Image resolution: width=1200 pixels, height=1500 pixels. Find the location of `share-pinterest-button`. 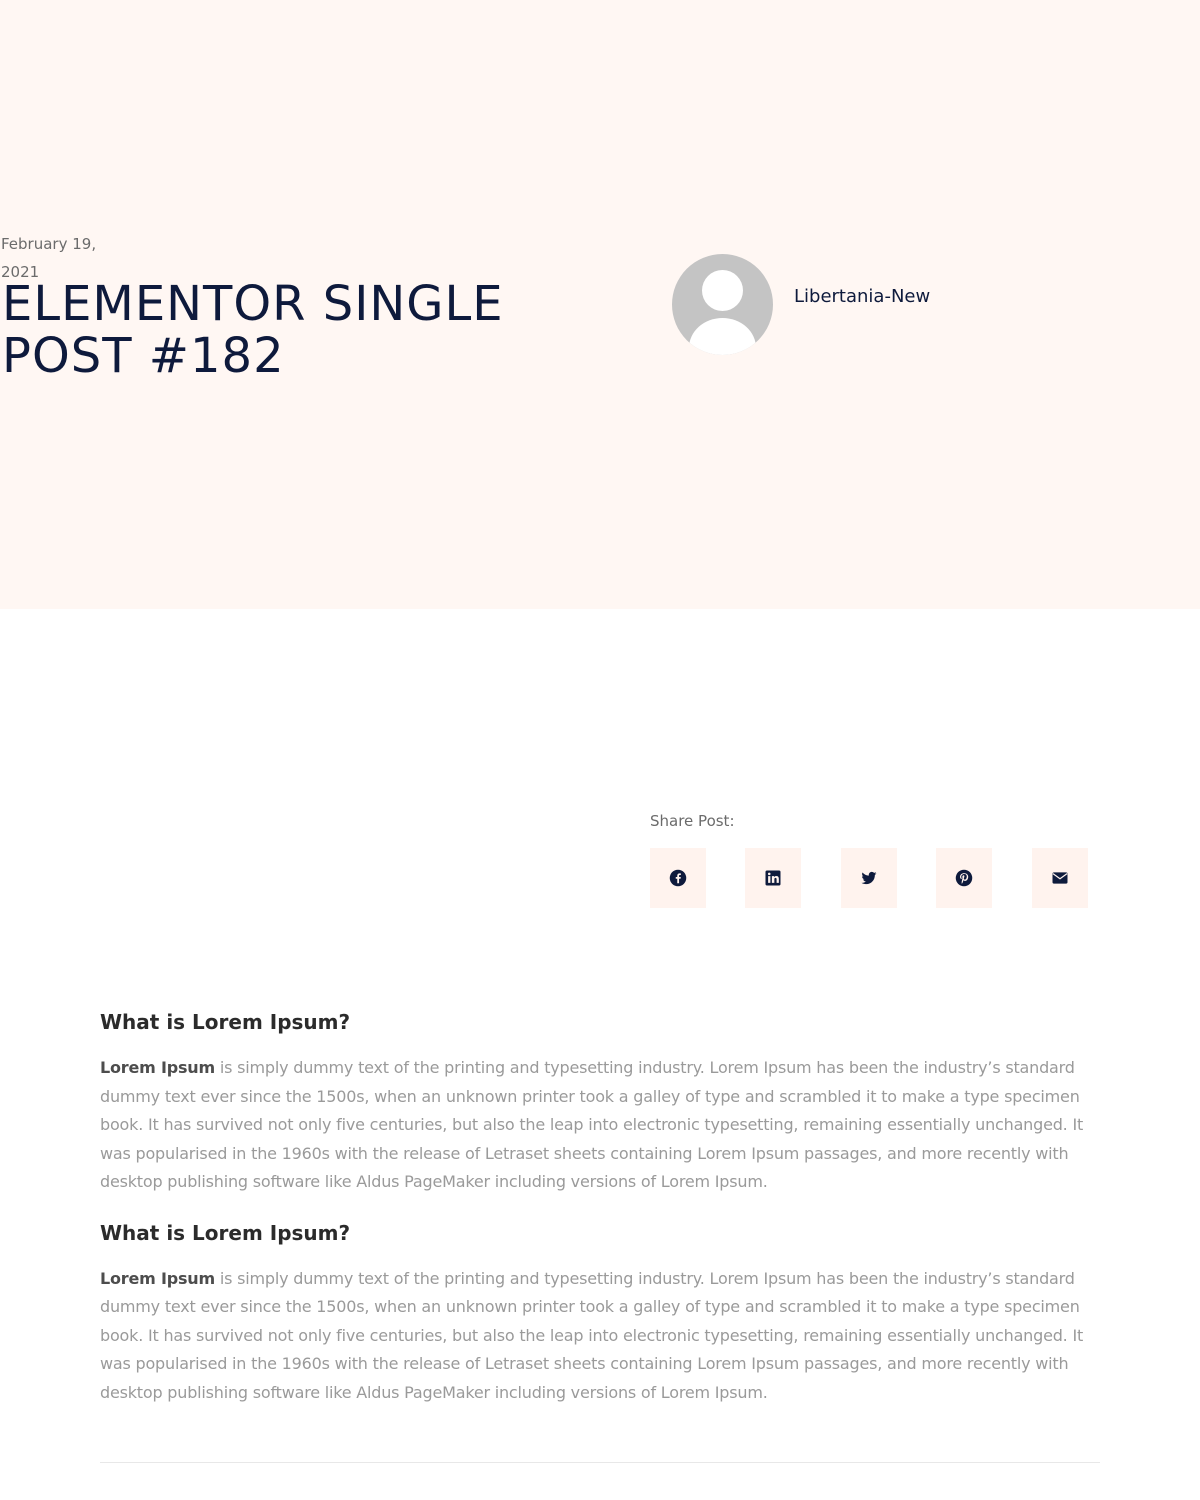

share-pinterest-button is located at coordinates (964, 878).